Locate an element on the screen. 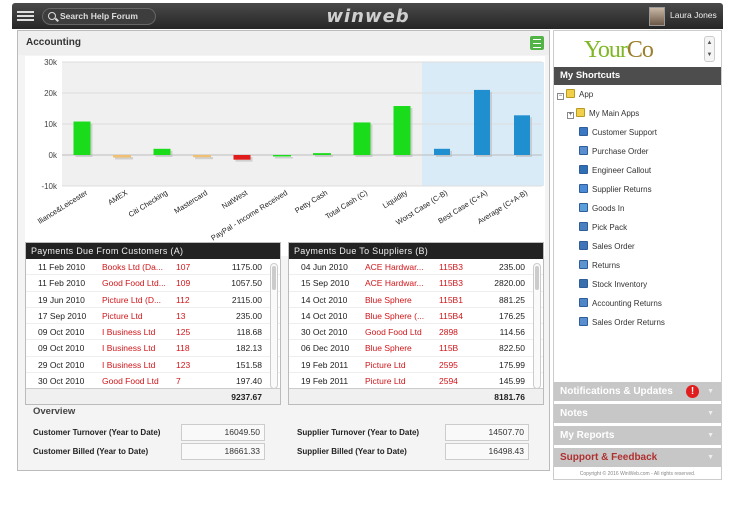 This screenshot has width=737, height=514. shortcut-purchase-order: Purchase Order is located at coordinates (613, 151).